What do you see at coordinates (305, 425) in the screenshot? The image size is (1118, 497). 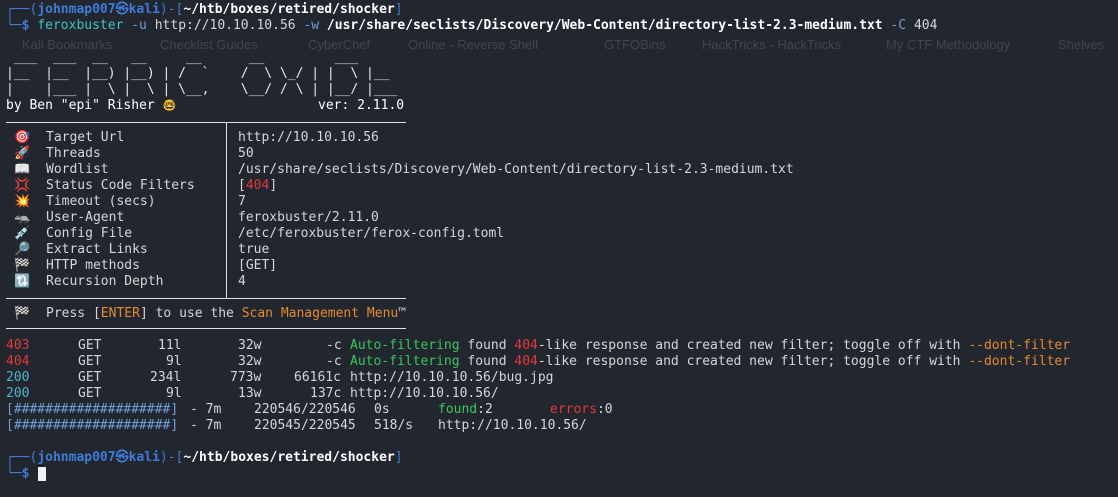 I see `progress-count: 220545/220545` at bounding box center [305, 425].